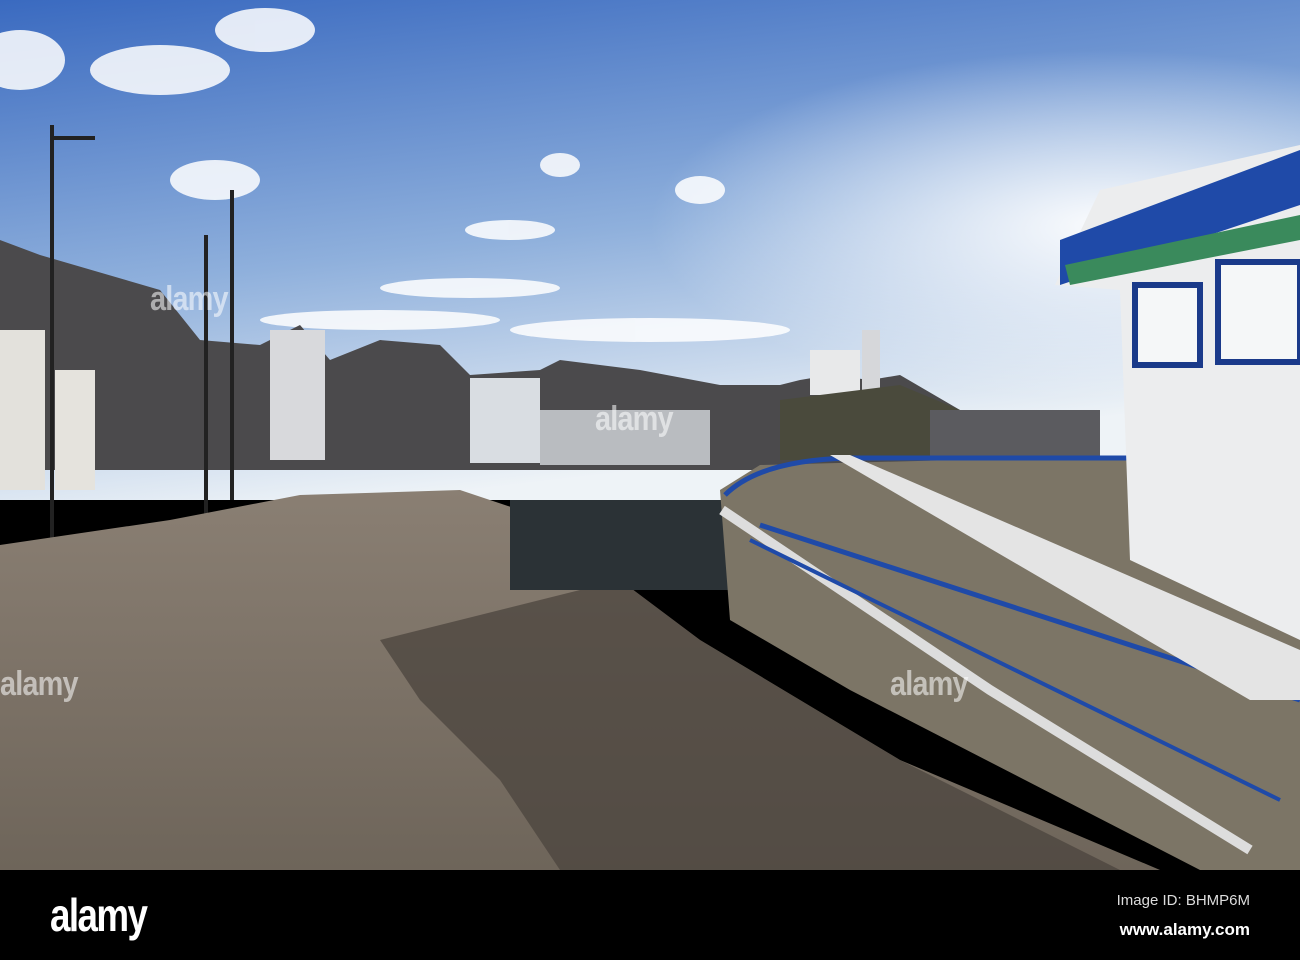  What do you see at coordinates (1183, 900) in the screenshot?
I see `image-id: Image ID: BHMP6M` at bounding box center [1183, 900].